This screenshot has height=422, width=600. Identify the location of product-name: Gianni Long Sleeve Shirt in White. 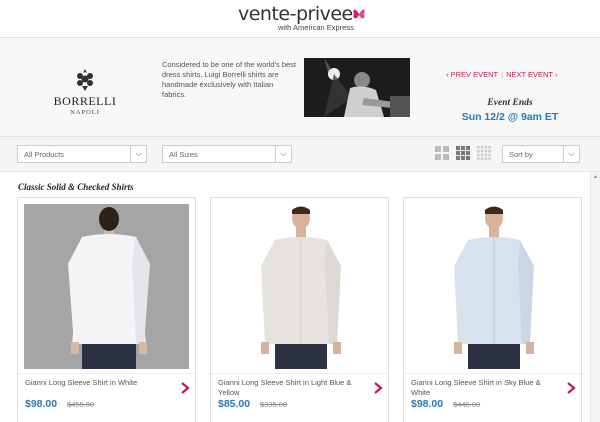
(95, 383).